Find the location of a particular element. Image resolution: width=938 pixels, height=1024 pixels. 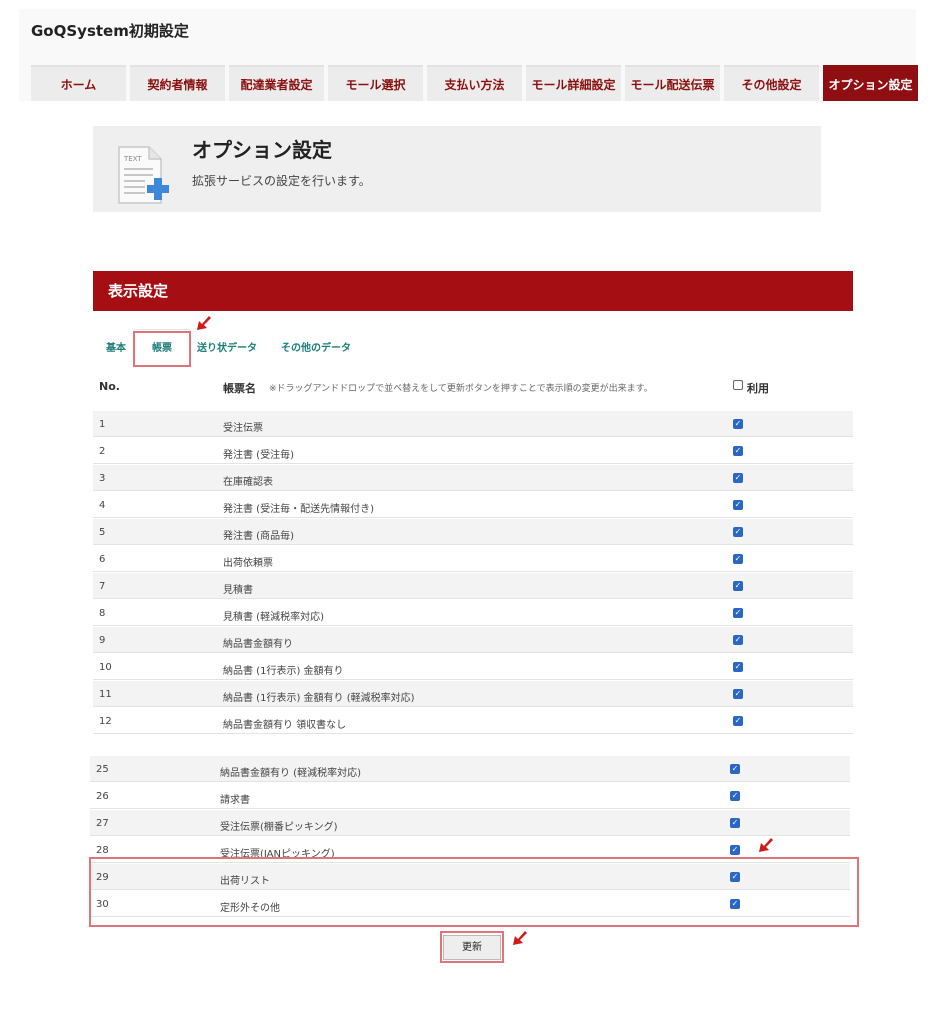

row-number: 6 is located at coordinates (102, 559).